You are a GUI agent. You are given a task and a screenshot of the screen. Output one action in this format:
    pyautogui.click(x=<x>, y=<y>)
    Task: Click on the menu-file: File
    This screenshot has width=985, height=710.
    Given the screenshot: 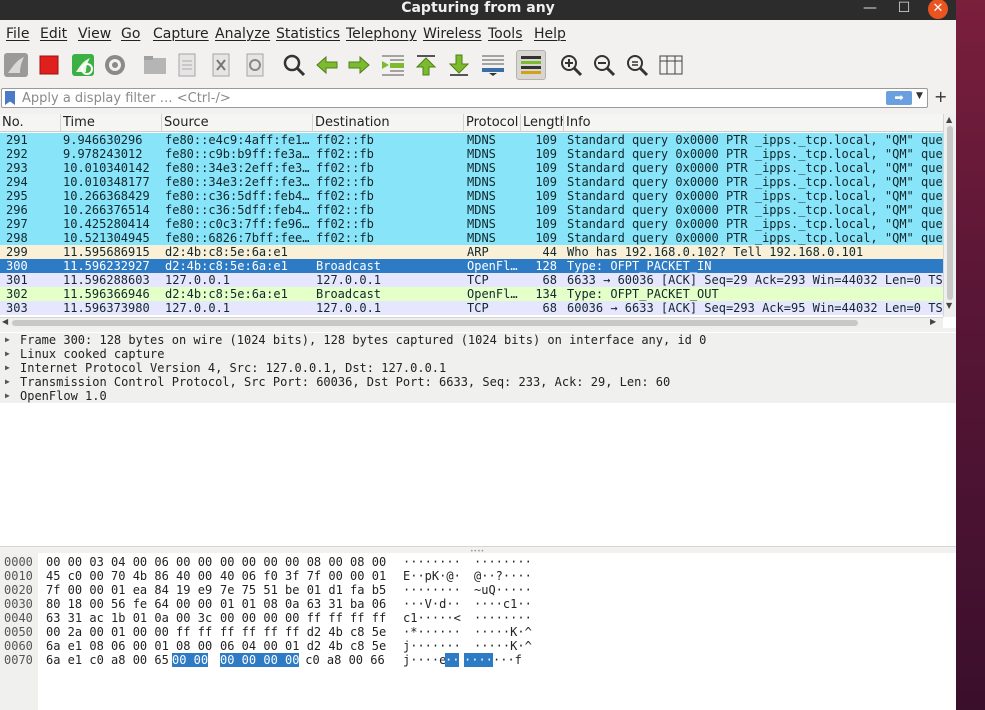 What is the action you would take?
    pyautogui.click(x=17, y=34)
    